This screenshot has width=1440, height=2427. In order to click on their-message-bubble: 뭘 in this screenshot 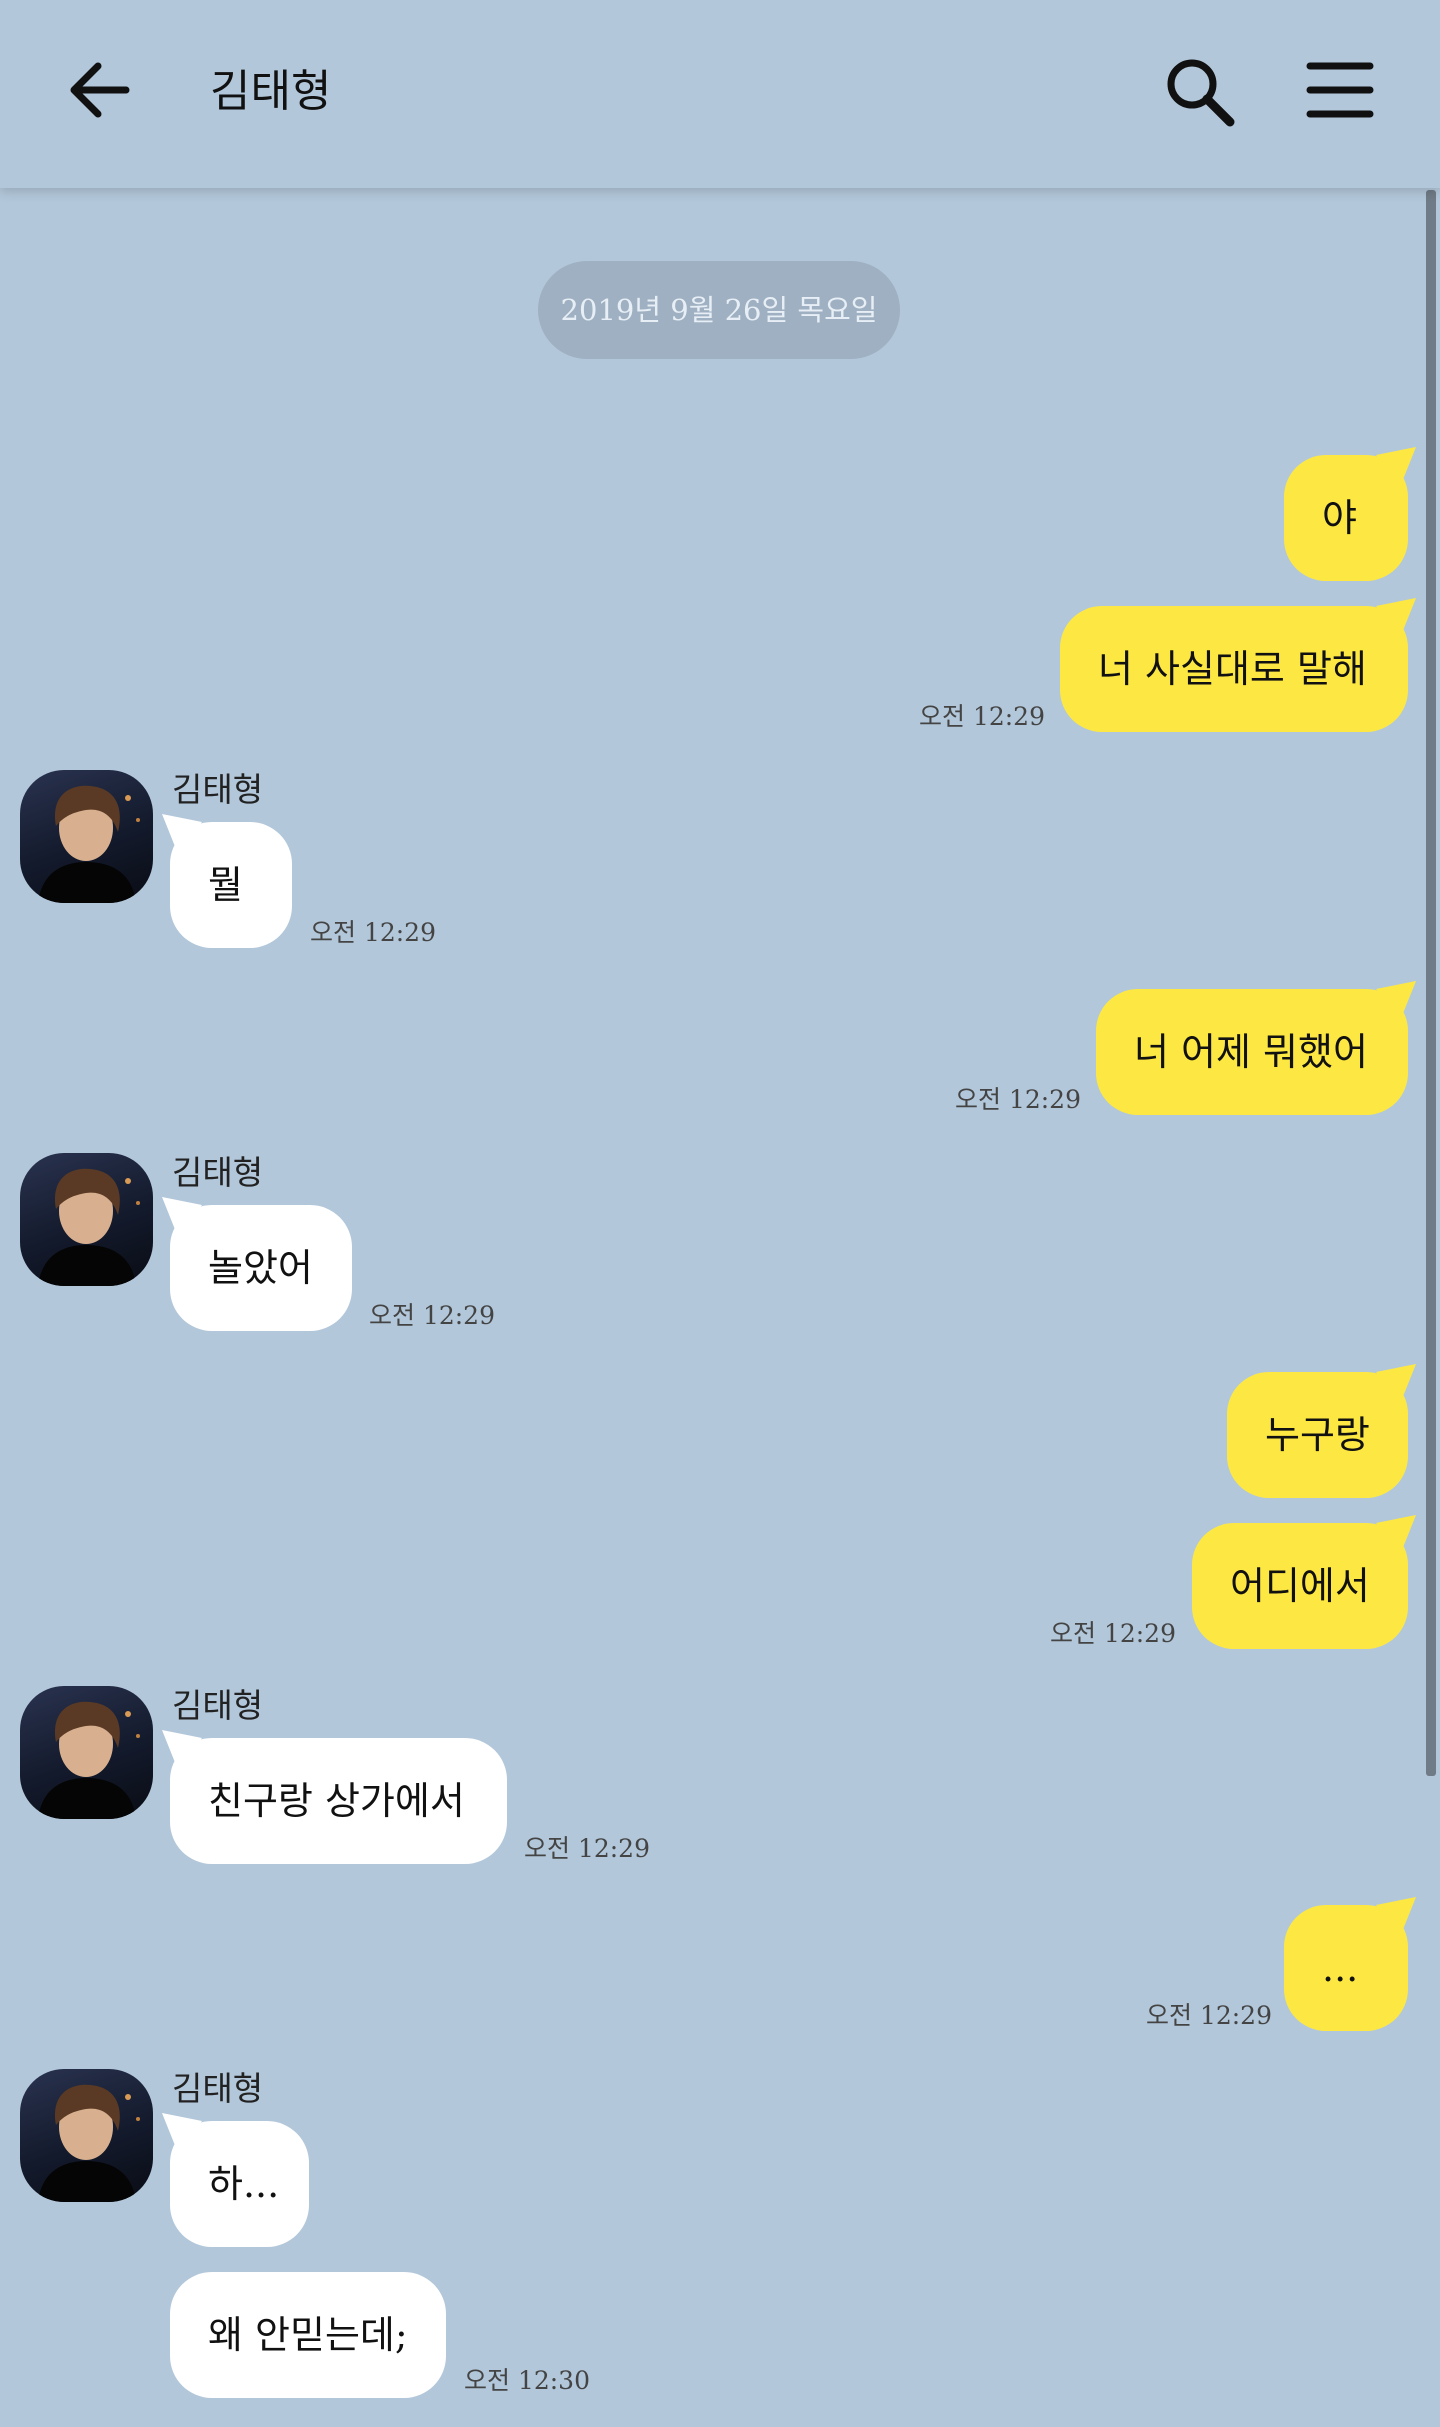, I will do `click(227, 881)`.